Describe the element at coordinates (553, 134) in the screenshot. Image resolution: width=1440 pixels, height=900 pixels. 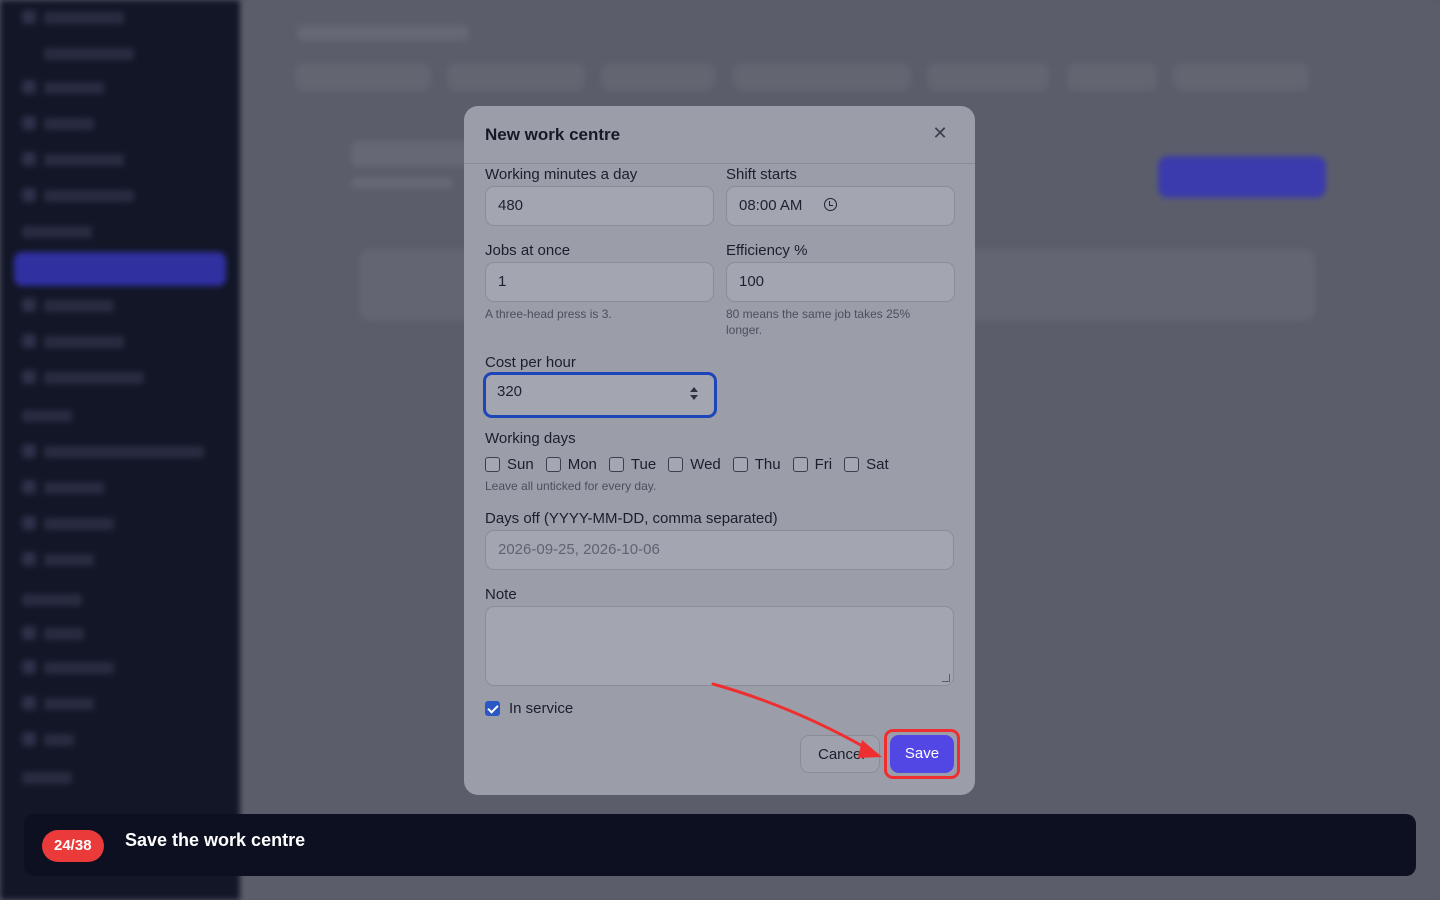
I see `dialog-title: New work centre` at that location.